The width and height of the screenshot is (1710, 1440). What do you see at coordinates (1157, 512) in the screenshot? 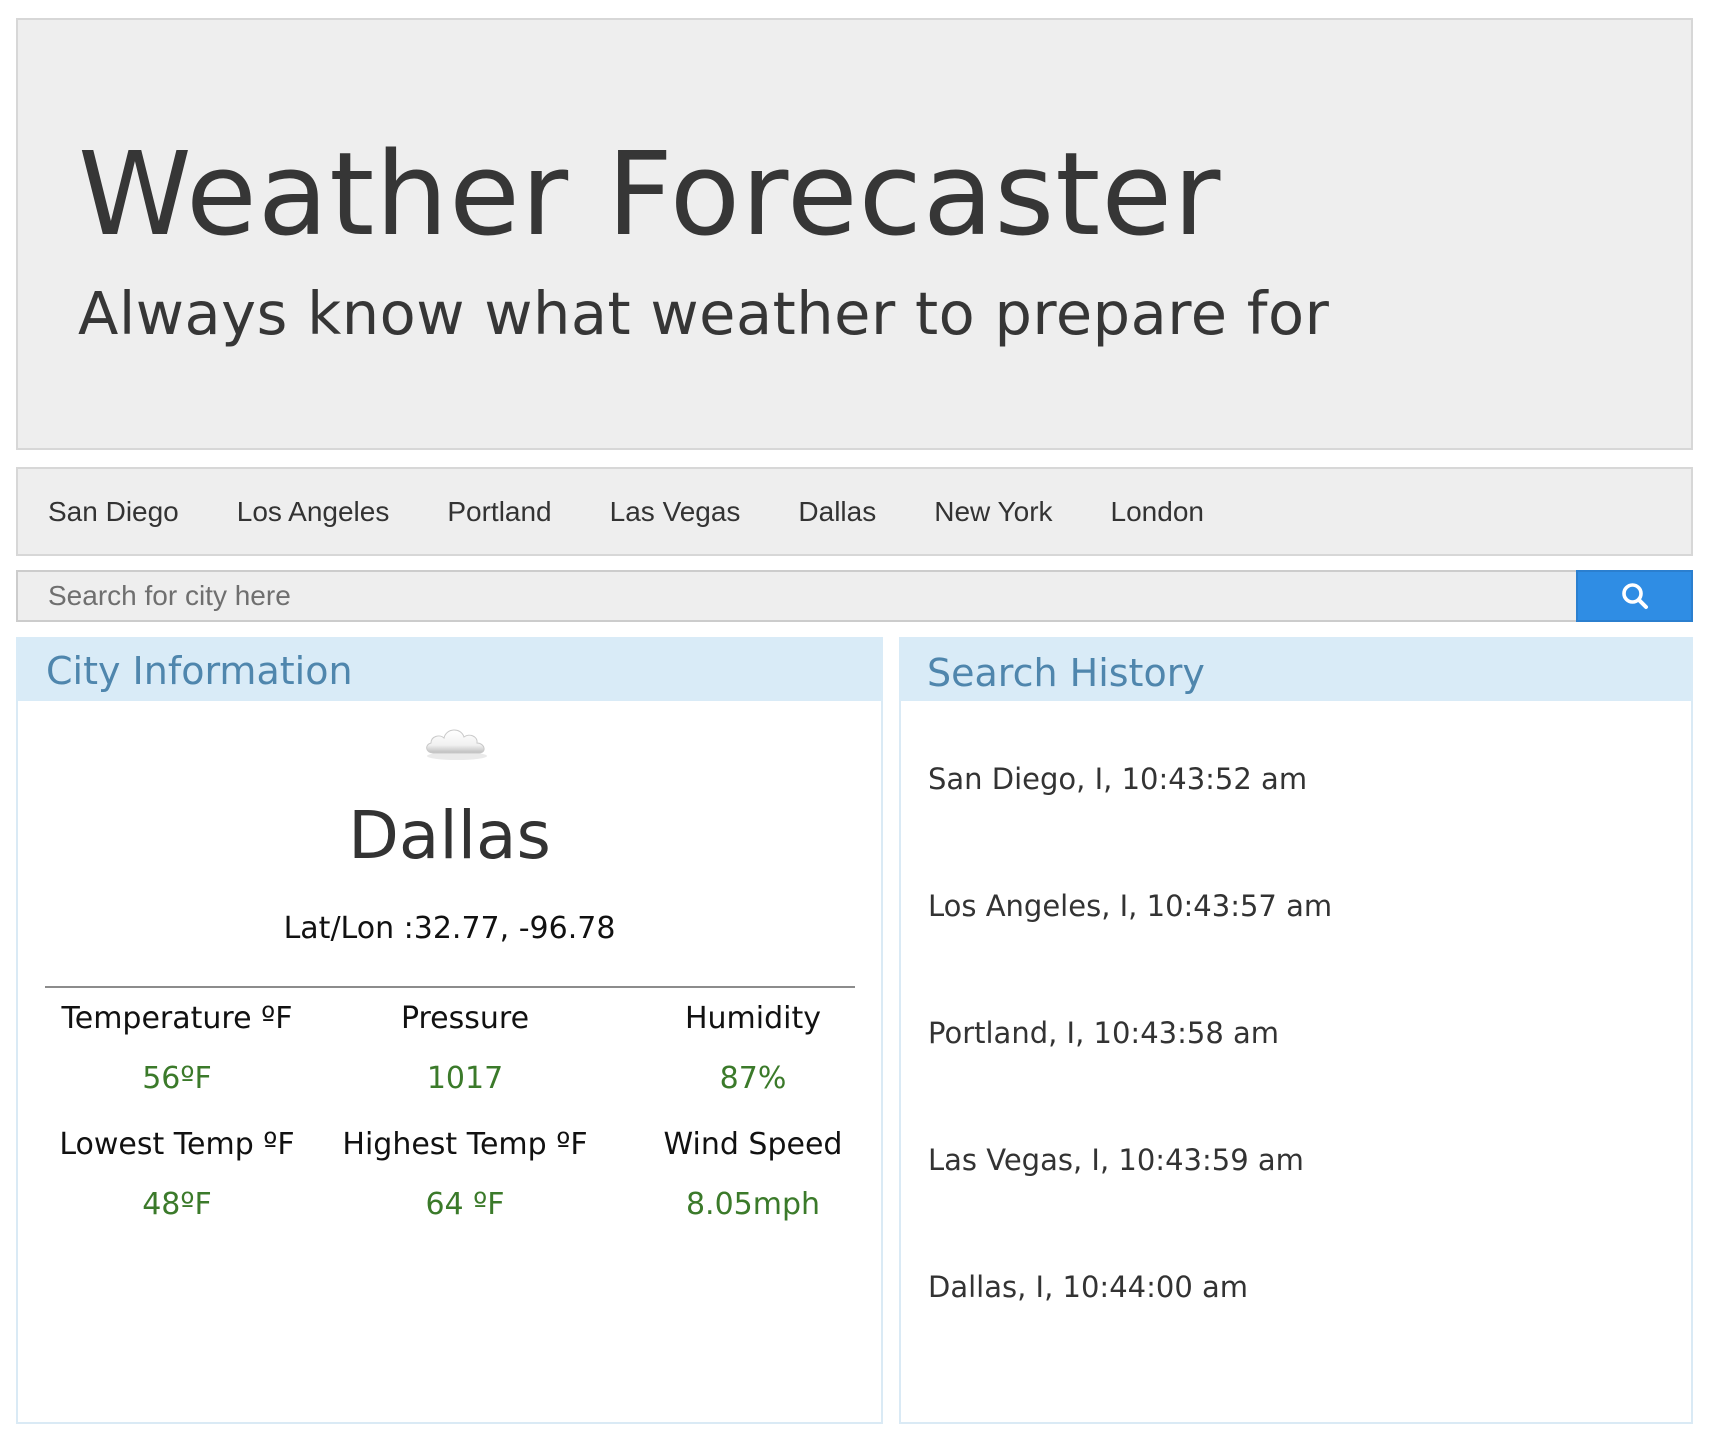
I see `nav-item-london: London` at bounding box center [1157, 512].